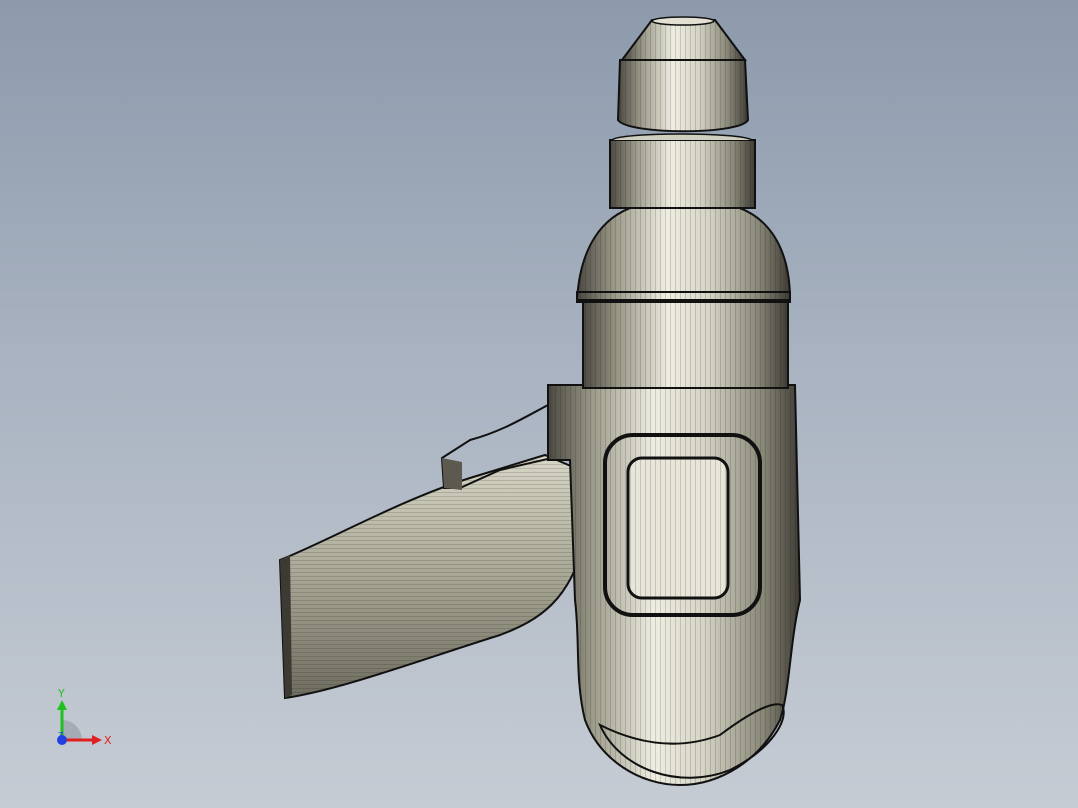 Image resolution: width=1078 pixels, height=808 pixels. Describe the element at coordinates (61, 693) in the screenshot. I see `y-axis-label: Y` at that location.